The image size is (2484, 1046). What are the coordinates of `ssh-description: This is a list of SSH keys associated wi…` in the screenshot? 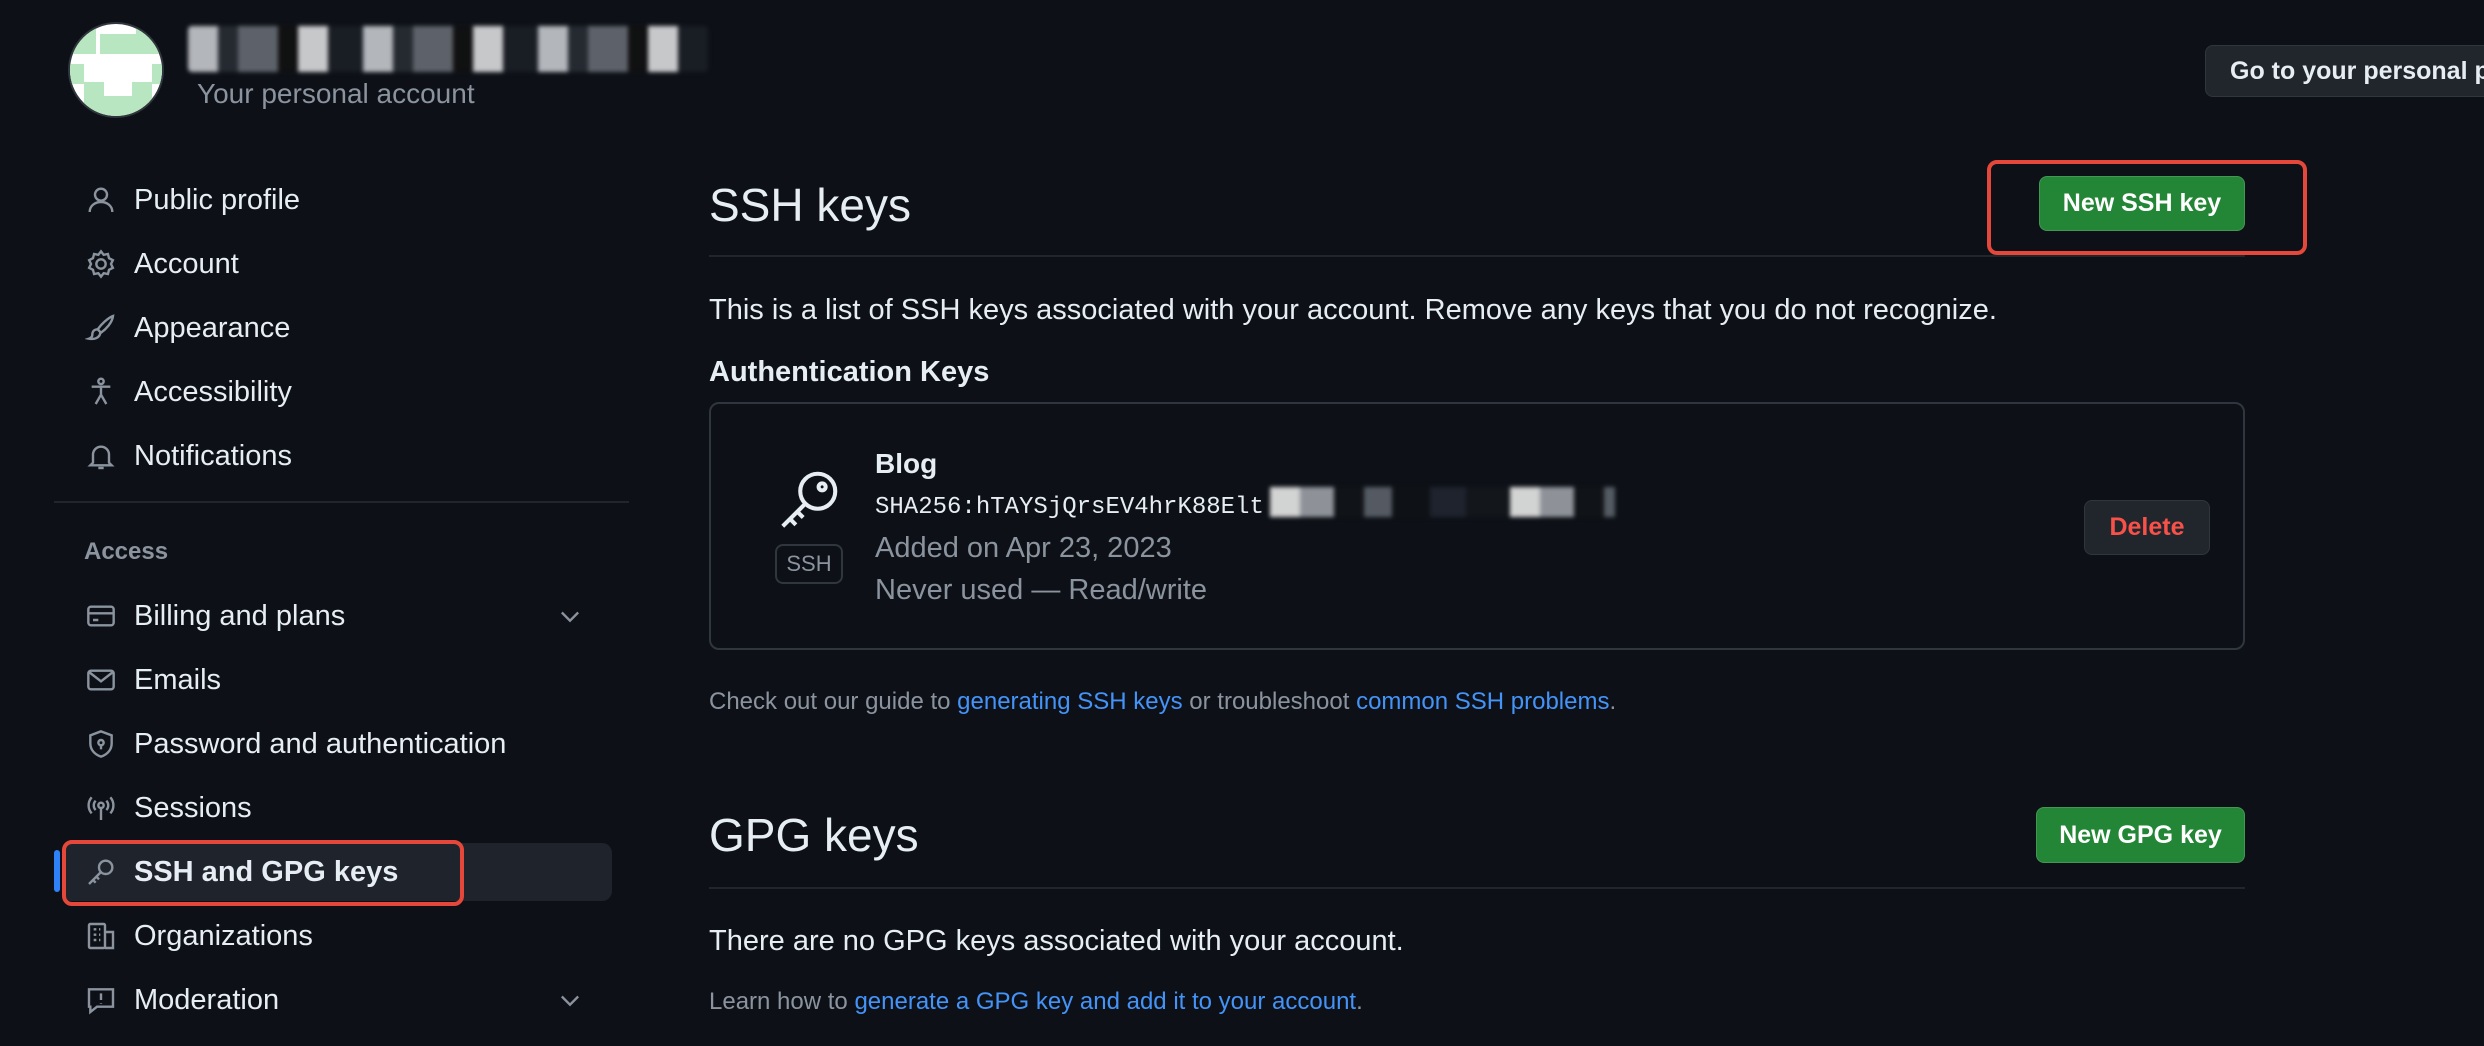 It's located at (1353, 310).